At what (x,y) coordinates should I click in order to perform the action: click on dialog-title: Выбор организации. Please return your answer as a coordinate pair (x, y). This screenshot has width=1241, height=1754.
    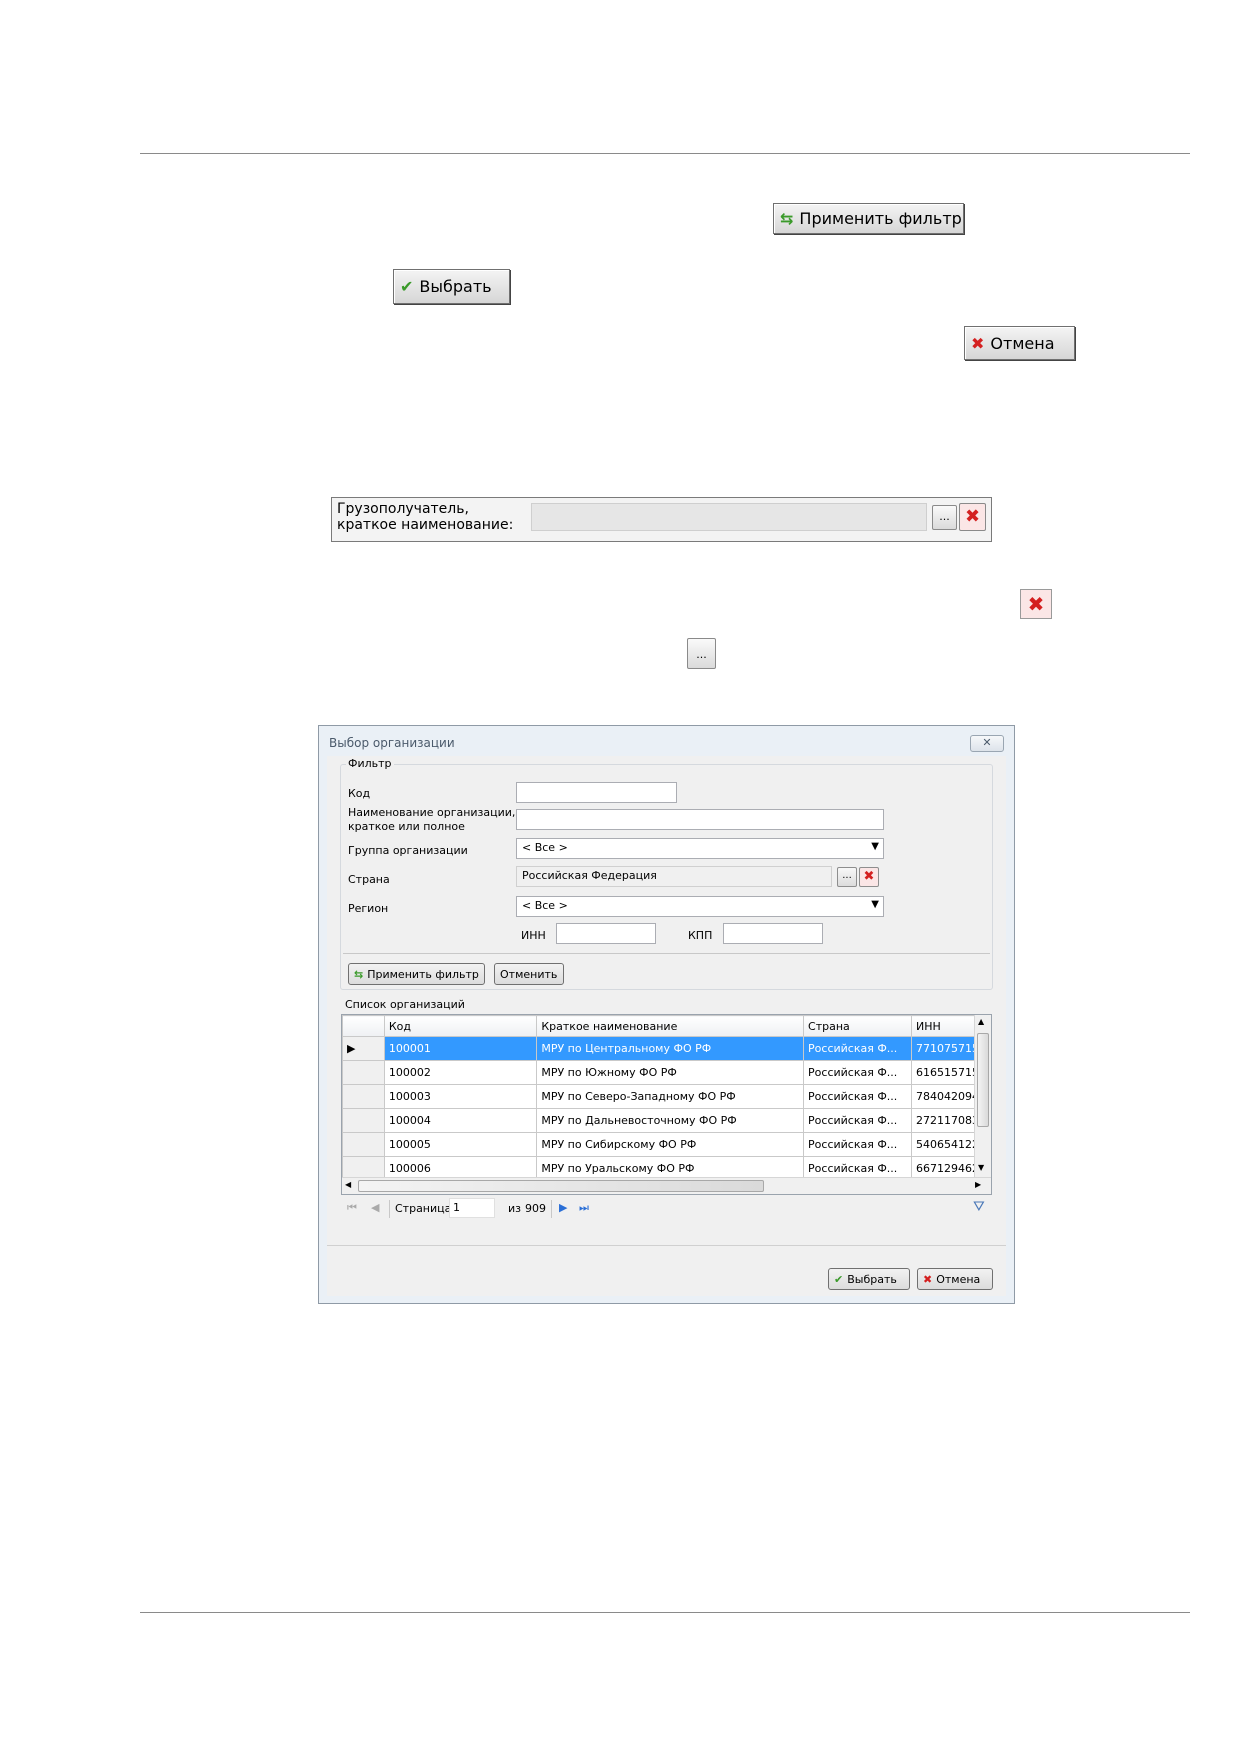
    Looking at the image, I should click on (392, 743).